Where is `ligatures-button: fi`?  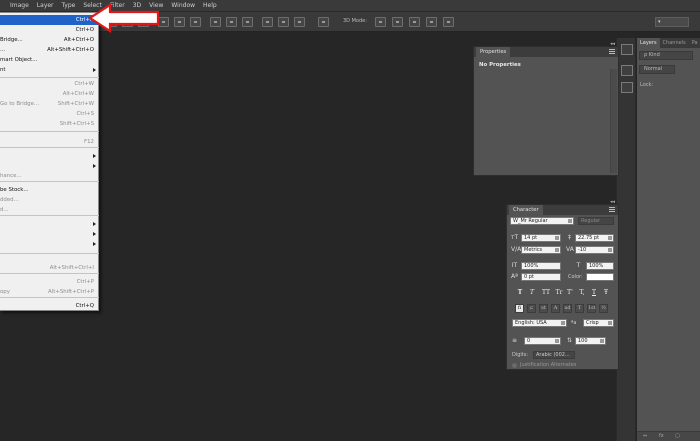
ligatures-button: fi is located at coordinates (519, 308).